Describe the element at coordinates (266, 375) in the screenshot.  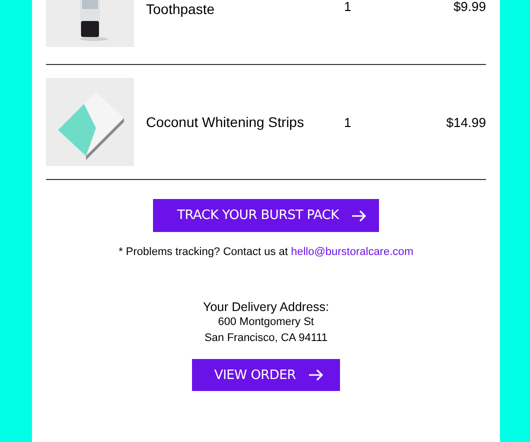
I see `view-order-button: VIEW ORDER` at that location.